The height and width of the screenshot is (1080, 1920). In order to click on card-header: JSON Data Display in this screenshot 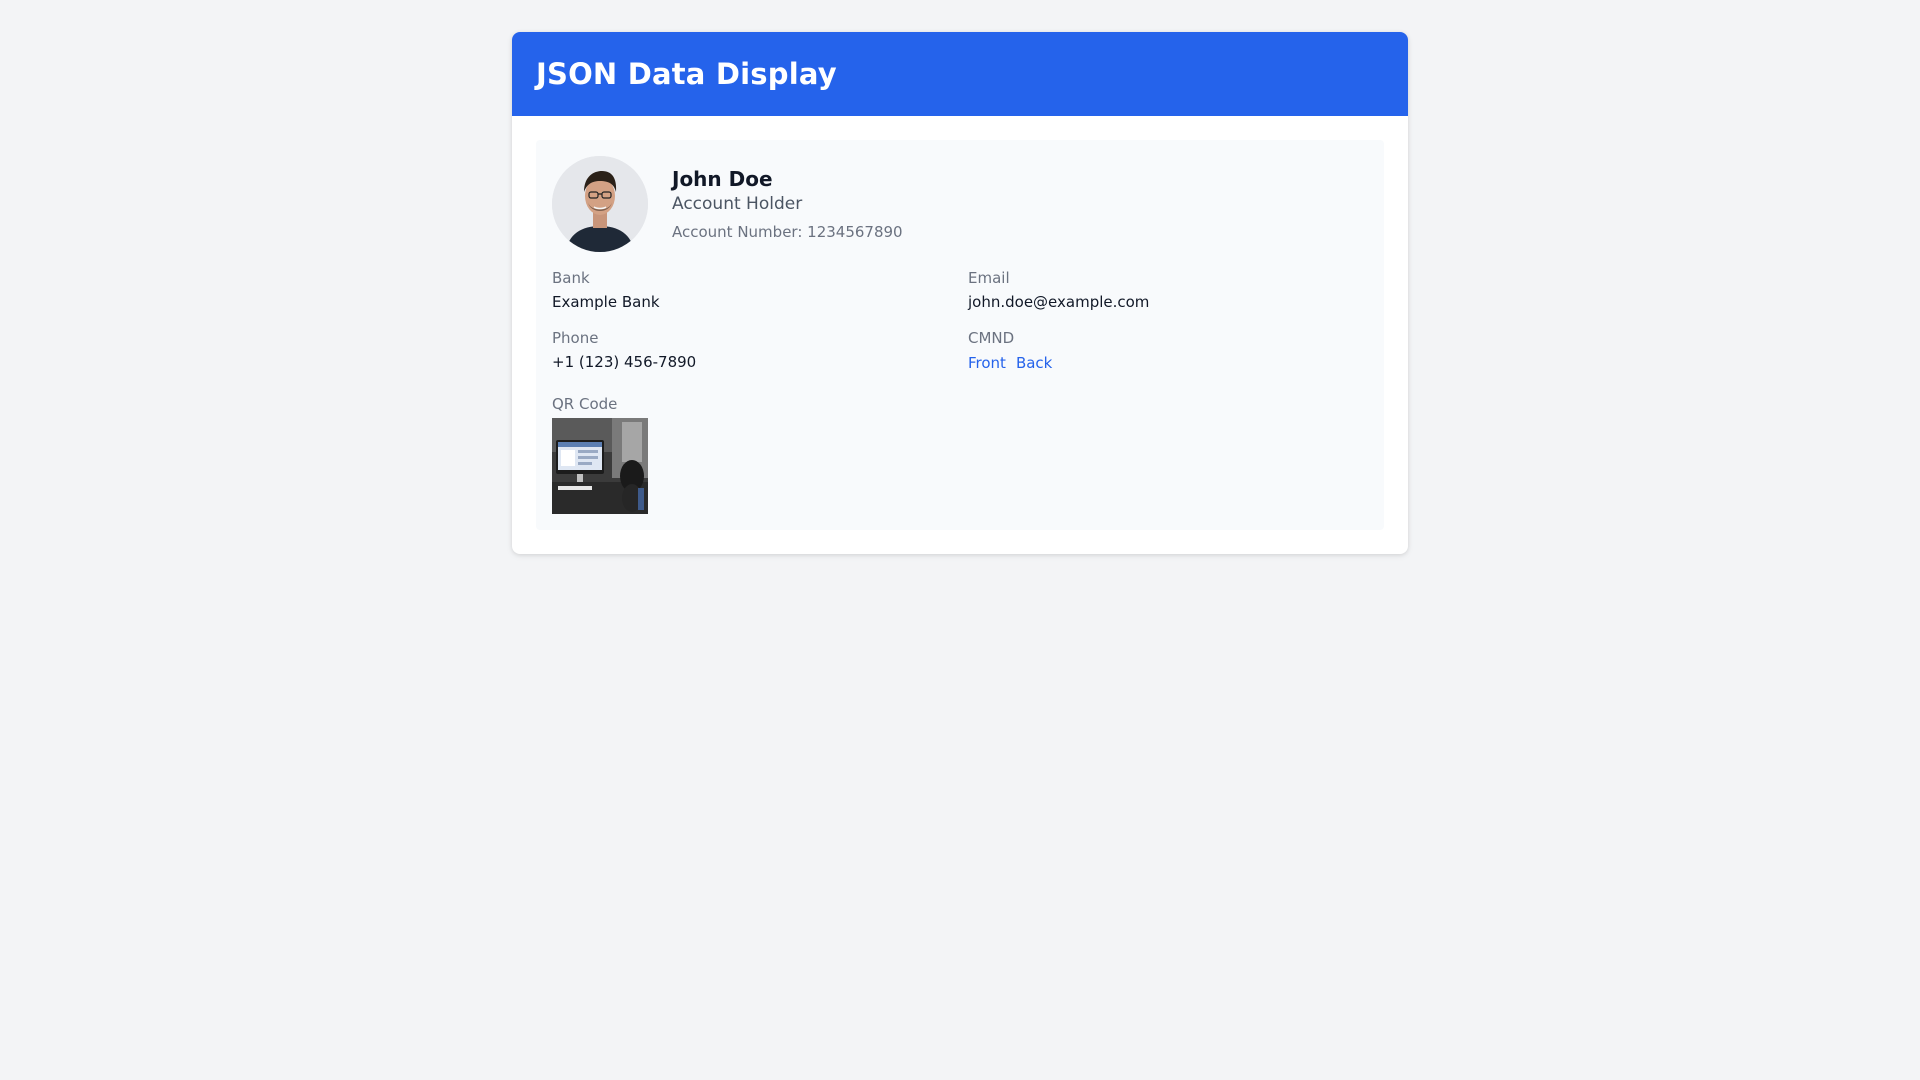, I will do `click(960, 74)`.